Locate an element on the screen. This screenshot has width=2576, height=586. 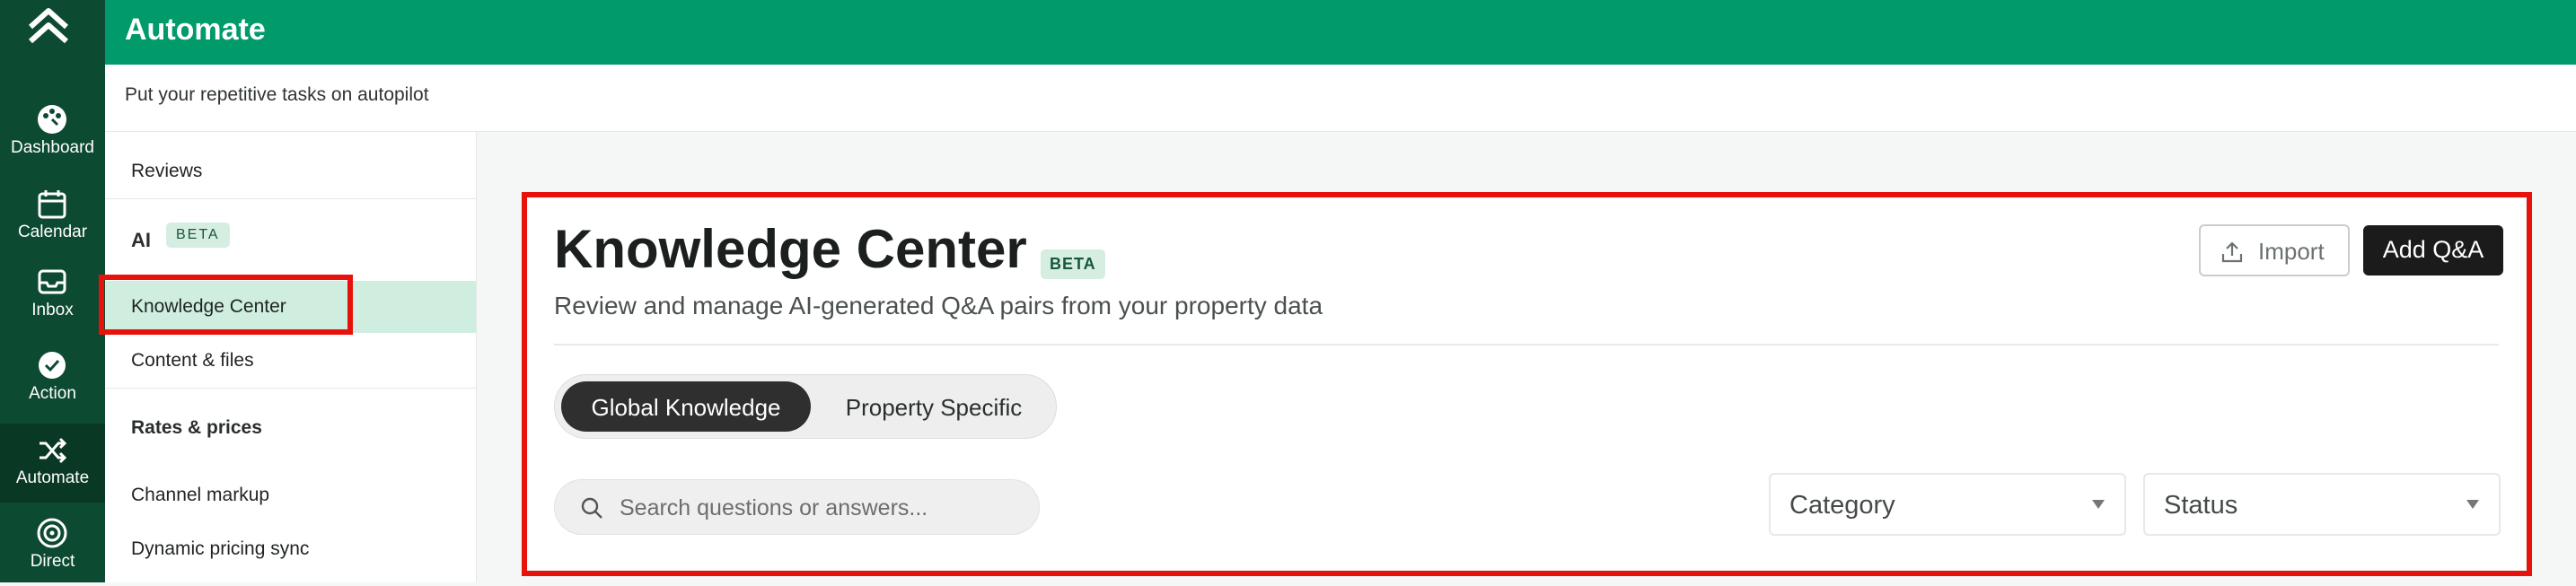
nav-dashboard: Dashboard is located at coordinates (52, 132).